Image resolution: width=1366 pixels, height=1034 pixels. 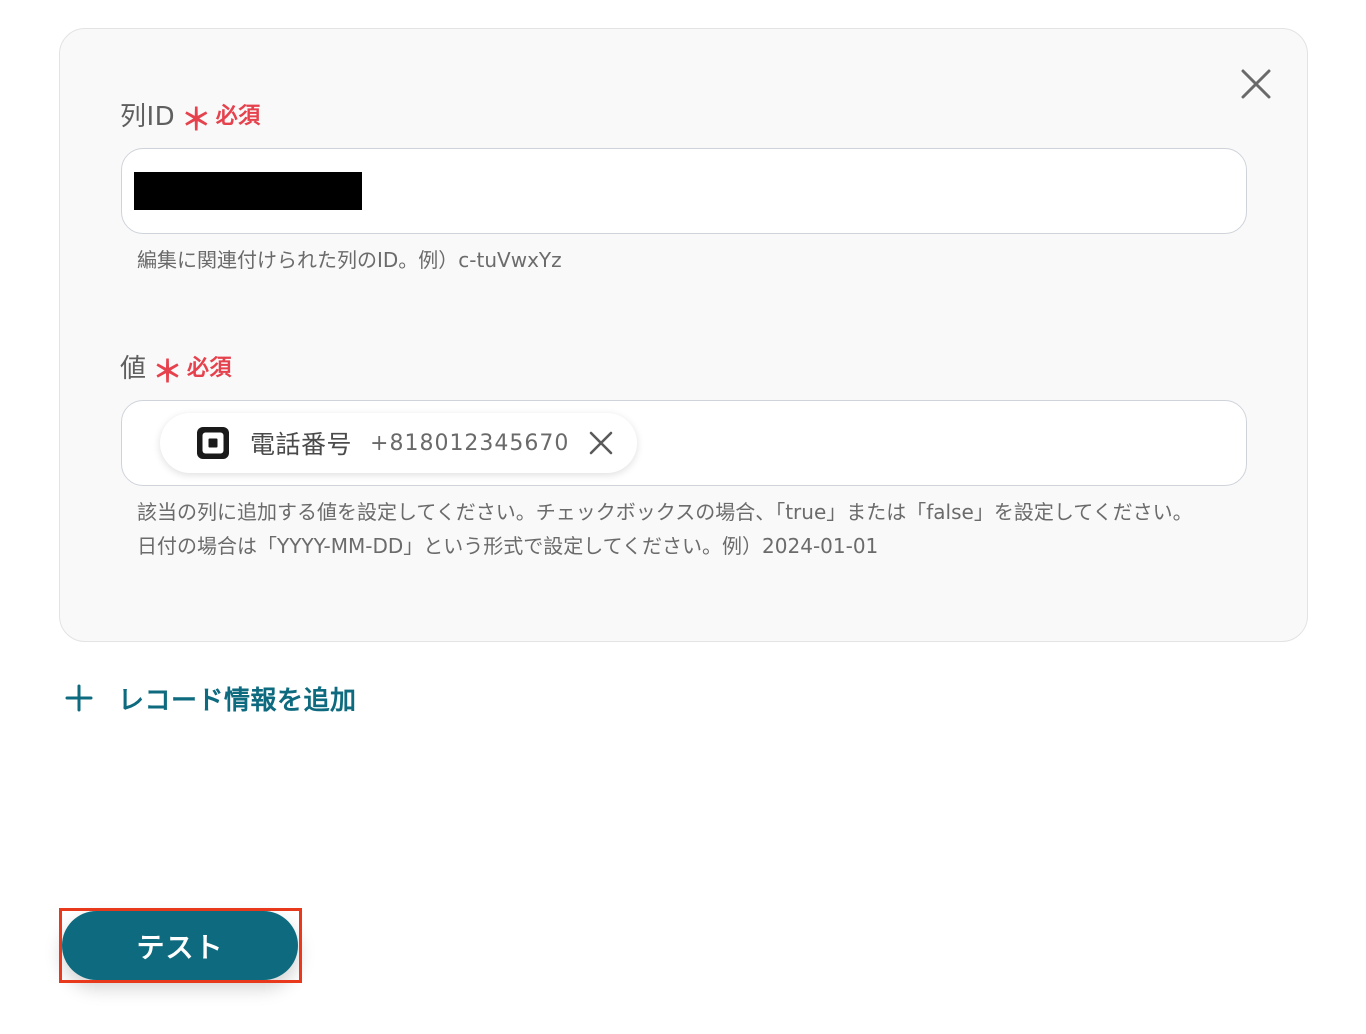 I want to click on variable-chip: 電話番号 +818012345670, so click(x=399, y=443).